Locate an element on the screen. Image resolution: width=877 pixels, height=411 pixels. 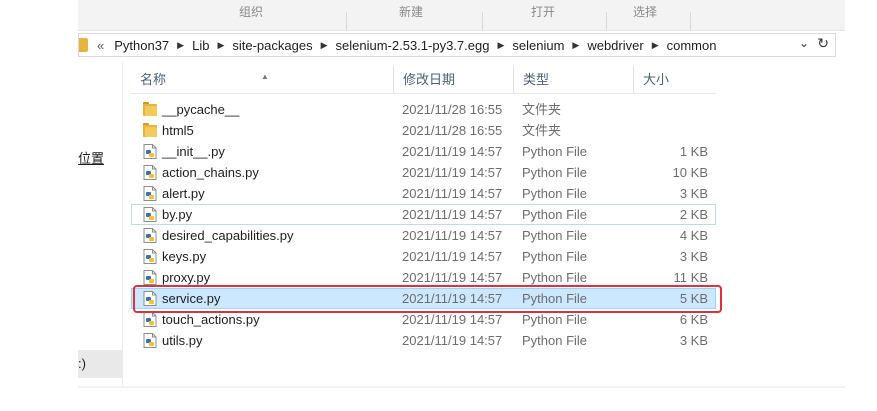
column-headers: 名称 ▲ 修改日期 类型 大小 is located at coordinates (423, 80).